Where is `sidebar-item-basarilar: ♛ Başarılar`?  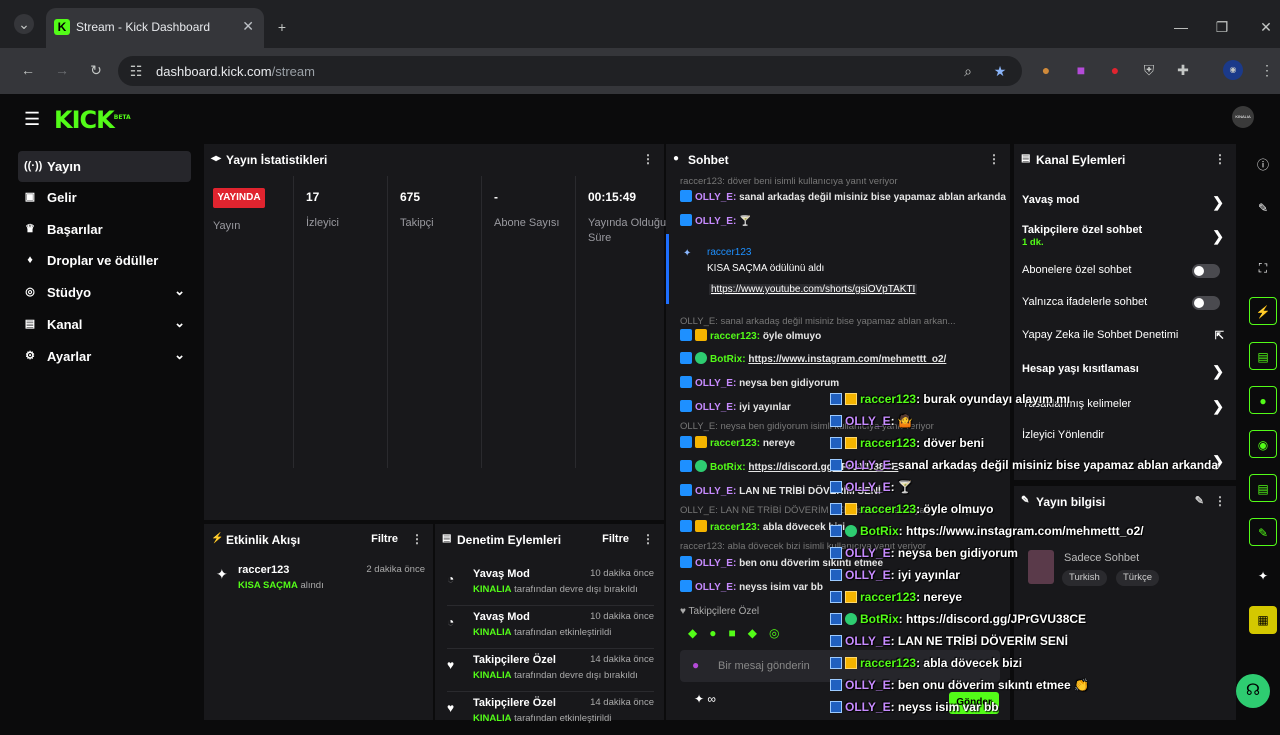
sidebar-item-basarilar: ♛ Başarılar is located at coordinates (104, 229).